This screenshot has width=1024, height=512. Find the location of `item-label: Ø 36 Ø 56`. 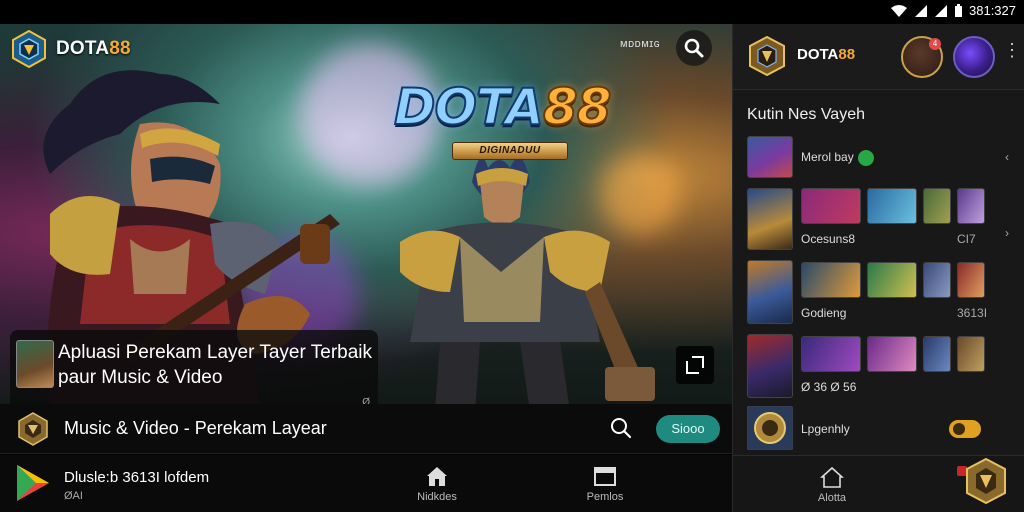

item-label: Ø 36 Ø 56 is located at coordinates (829, 387).